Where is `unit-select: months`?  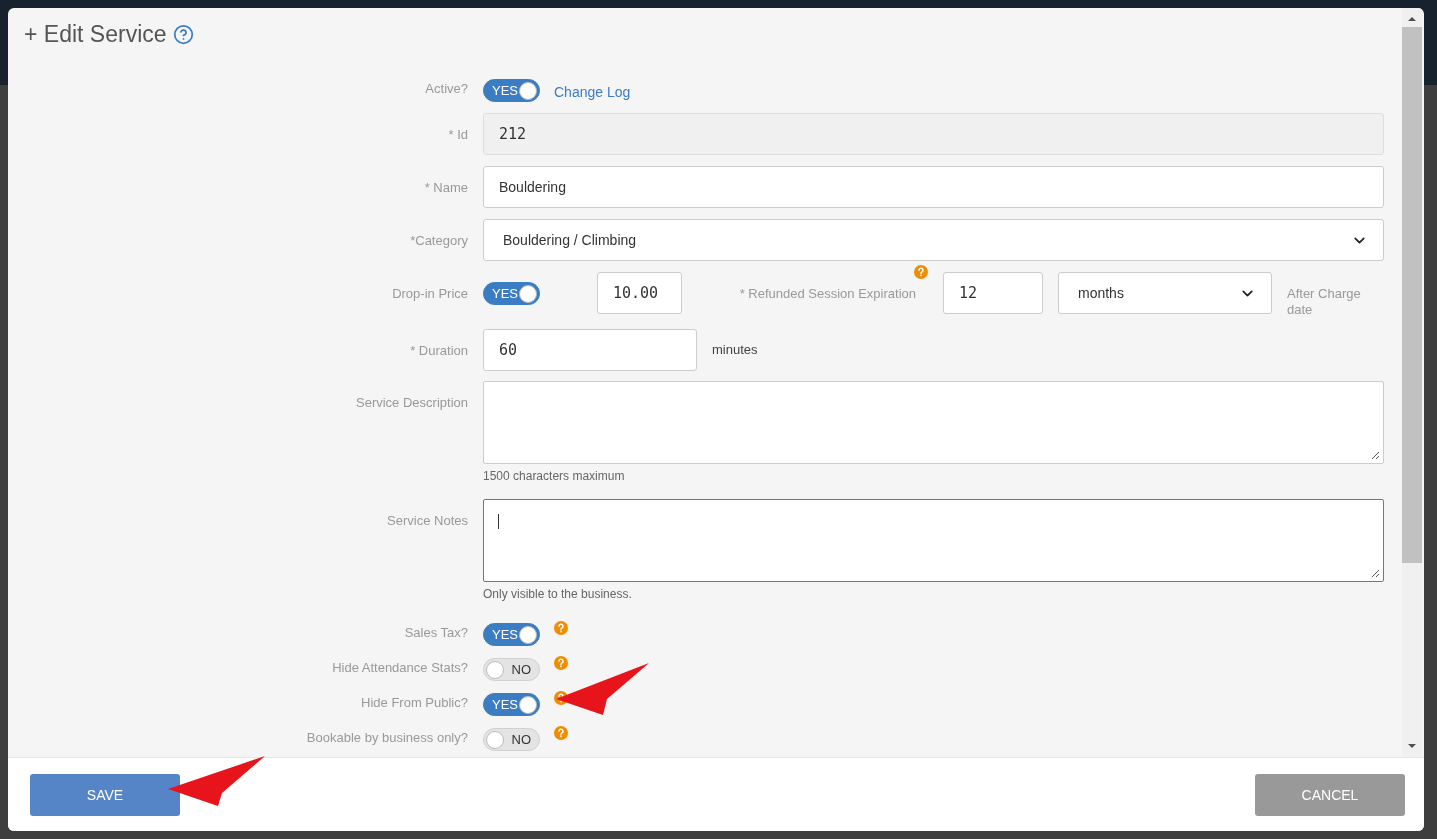 unit-select: months is located at coordinates (1165, 293).